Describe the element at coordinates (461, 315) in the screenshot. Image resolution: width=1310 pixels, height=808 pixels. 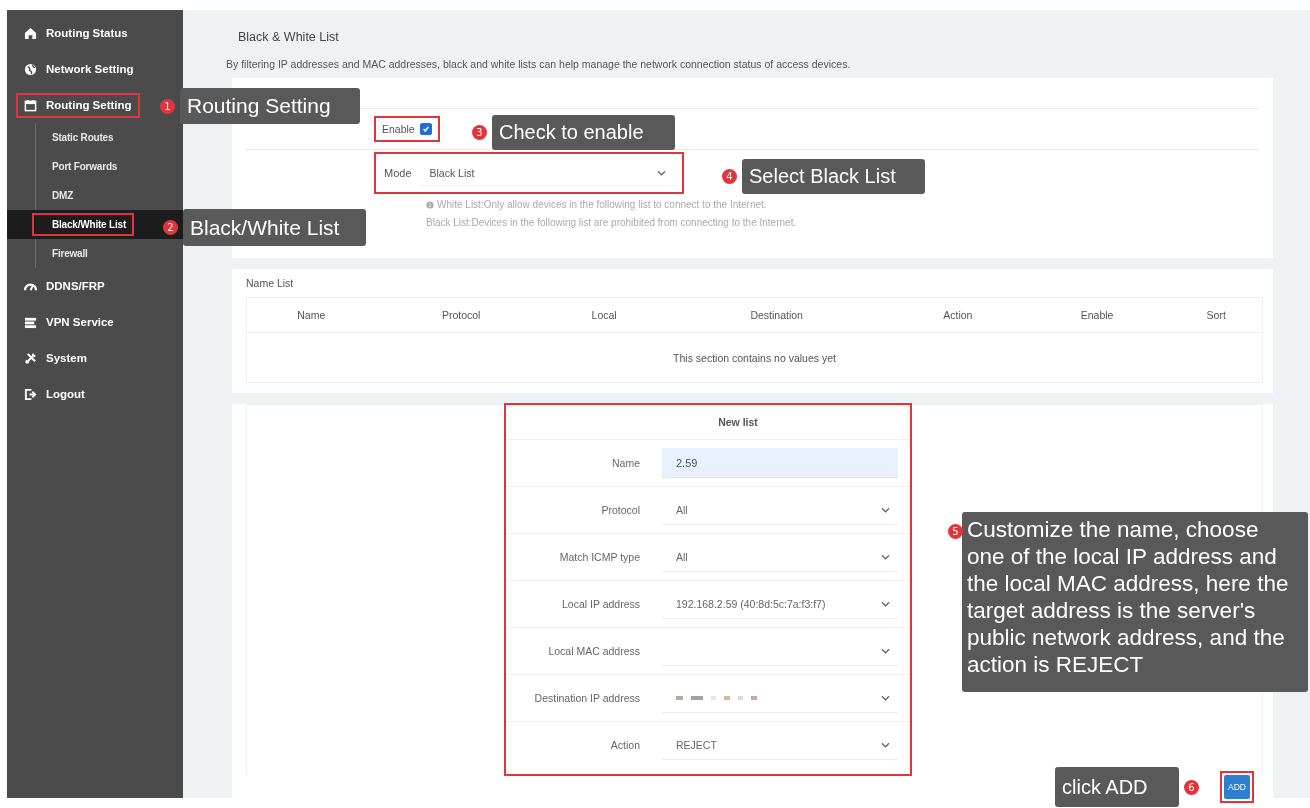
I see `column-header: Protocol` at that location.